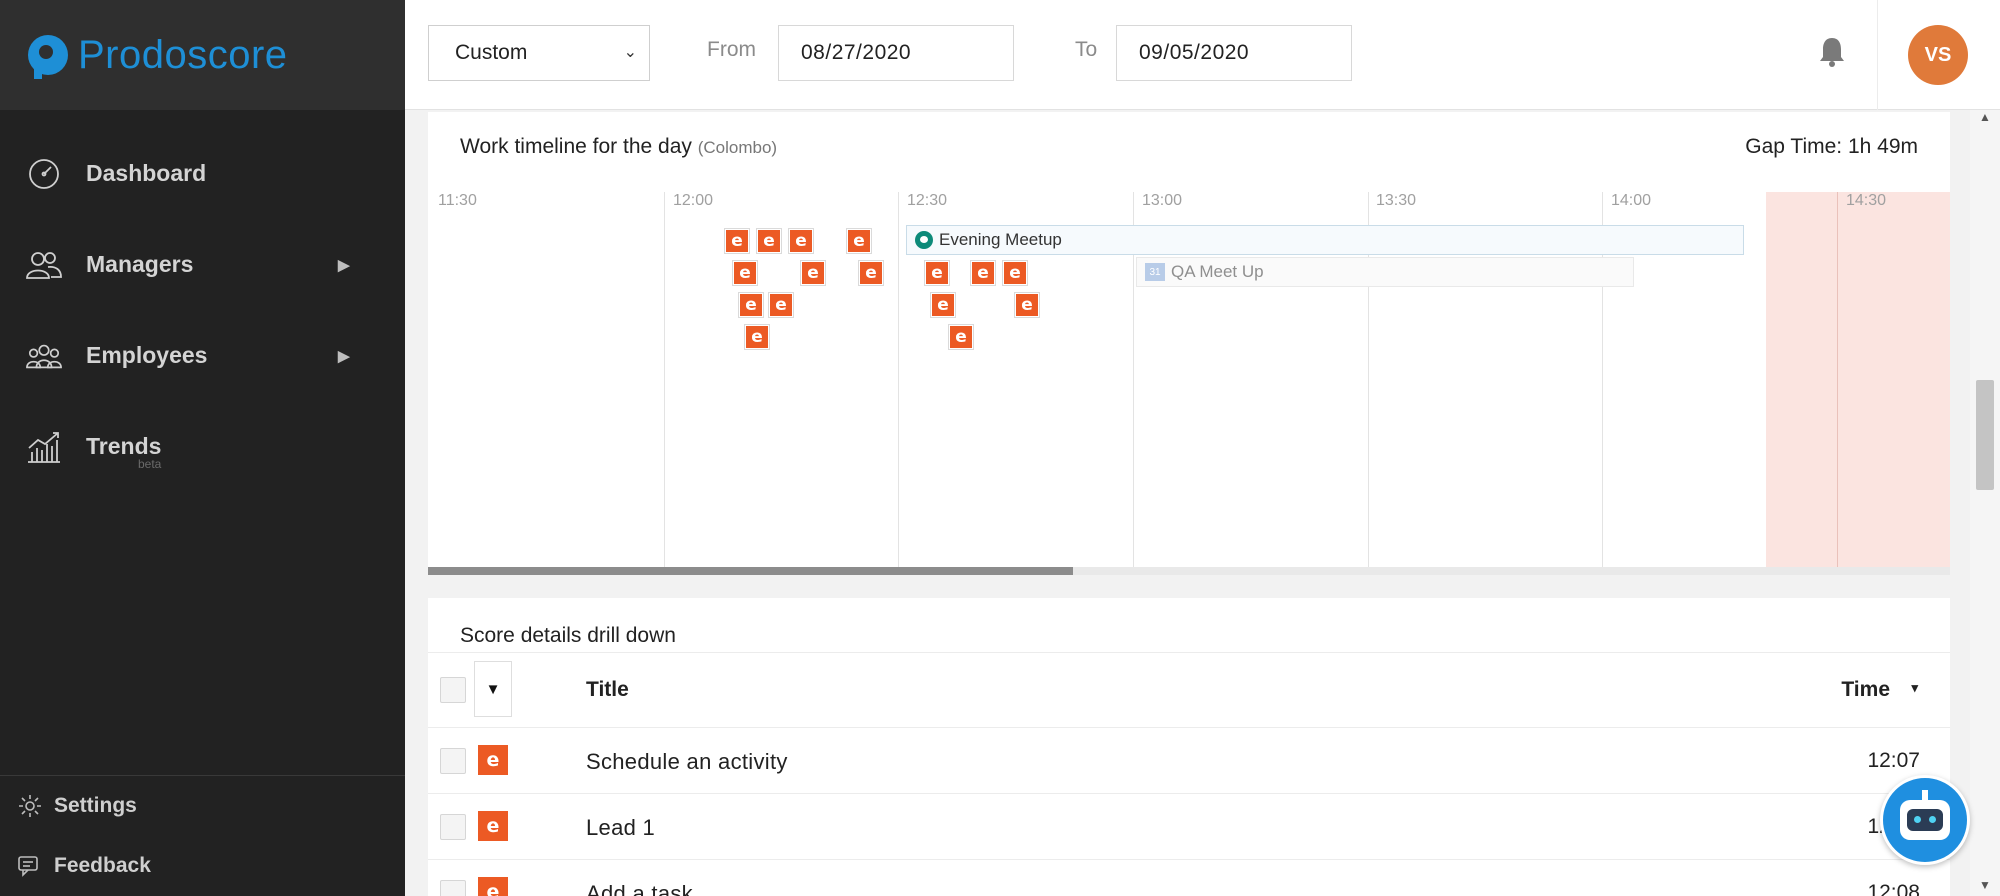 The height and width of the screenshot is (896, 2000). Describe the element at coordinates (1938, 55) in the screenshot. I see `avatar: VS` at that location.